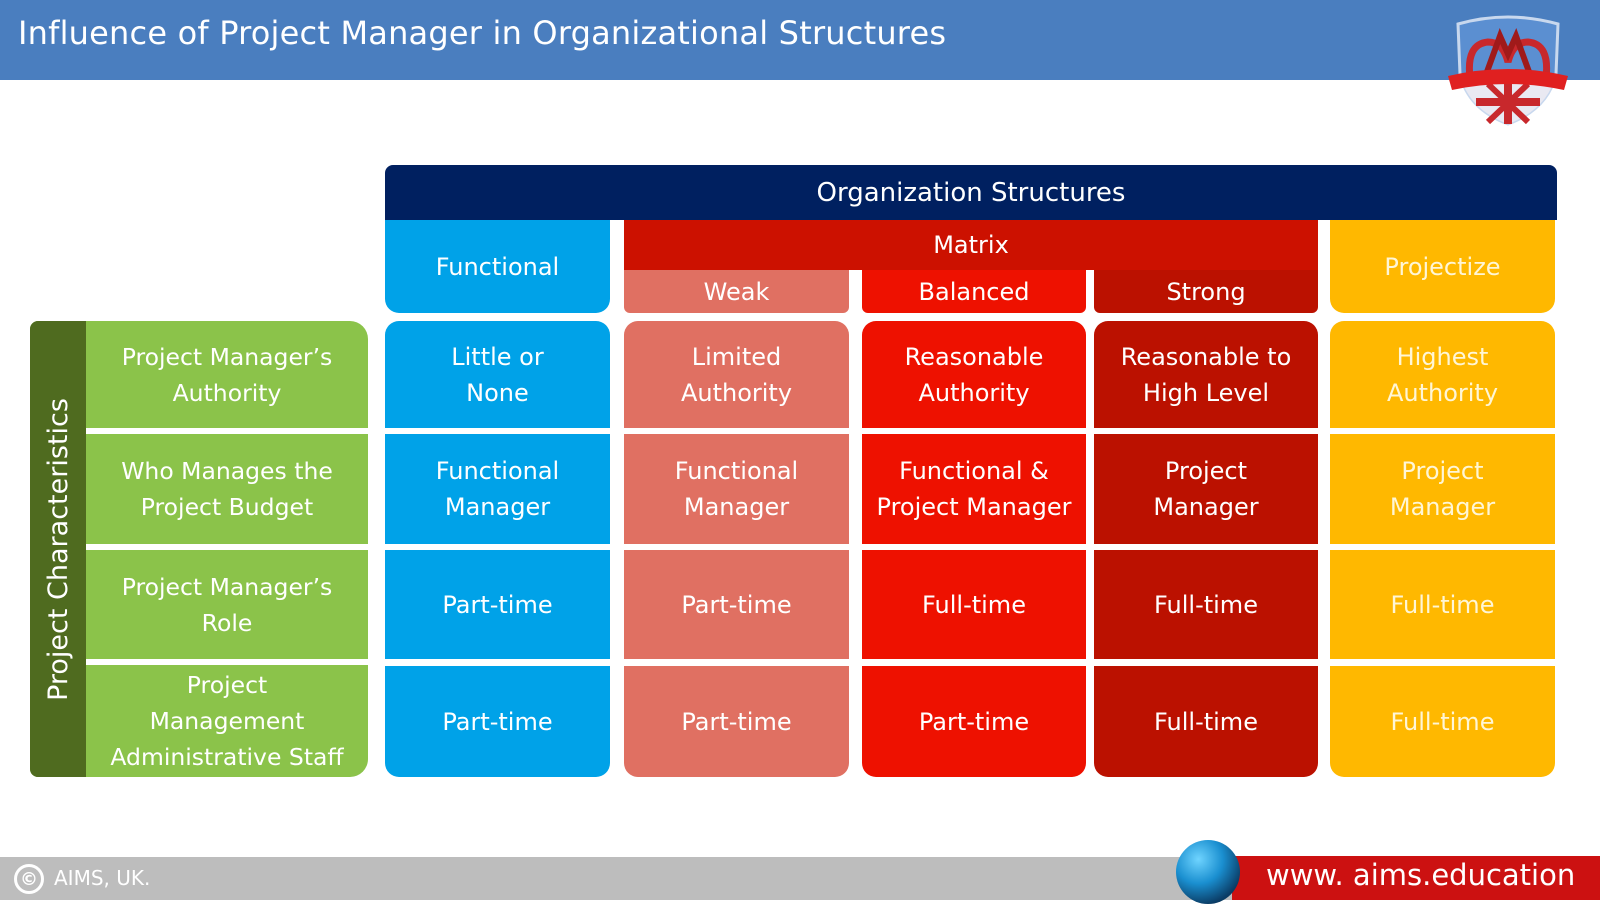 The width and height of the screenshot is (1600, 904). What do you see at coordinates (736, 489) in the screenshot?
I see `cell-budget-weak: Functional Manager` at bounding box center [736, 489].